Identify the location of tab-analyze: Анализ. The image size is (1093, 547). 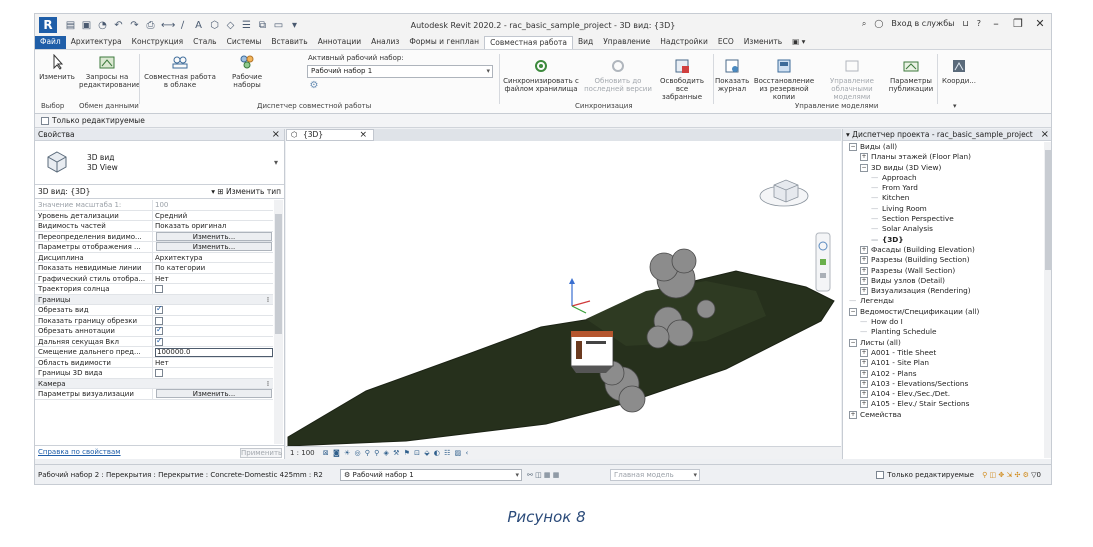
(385, 42).